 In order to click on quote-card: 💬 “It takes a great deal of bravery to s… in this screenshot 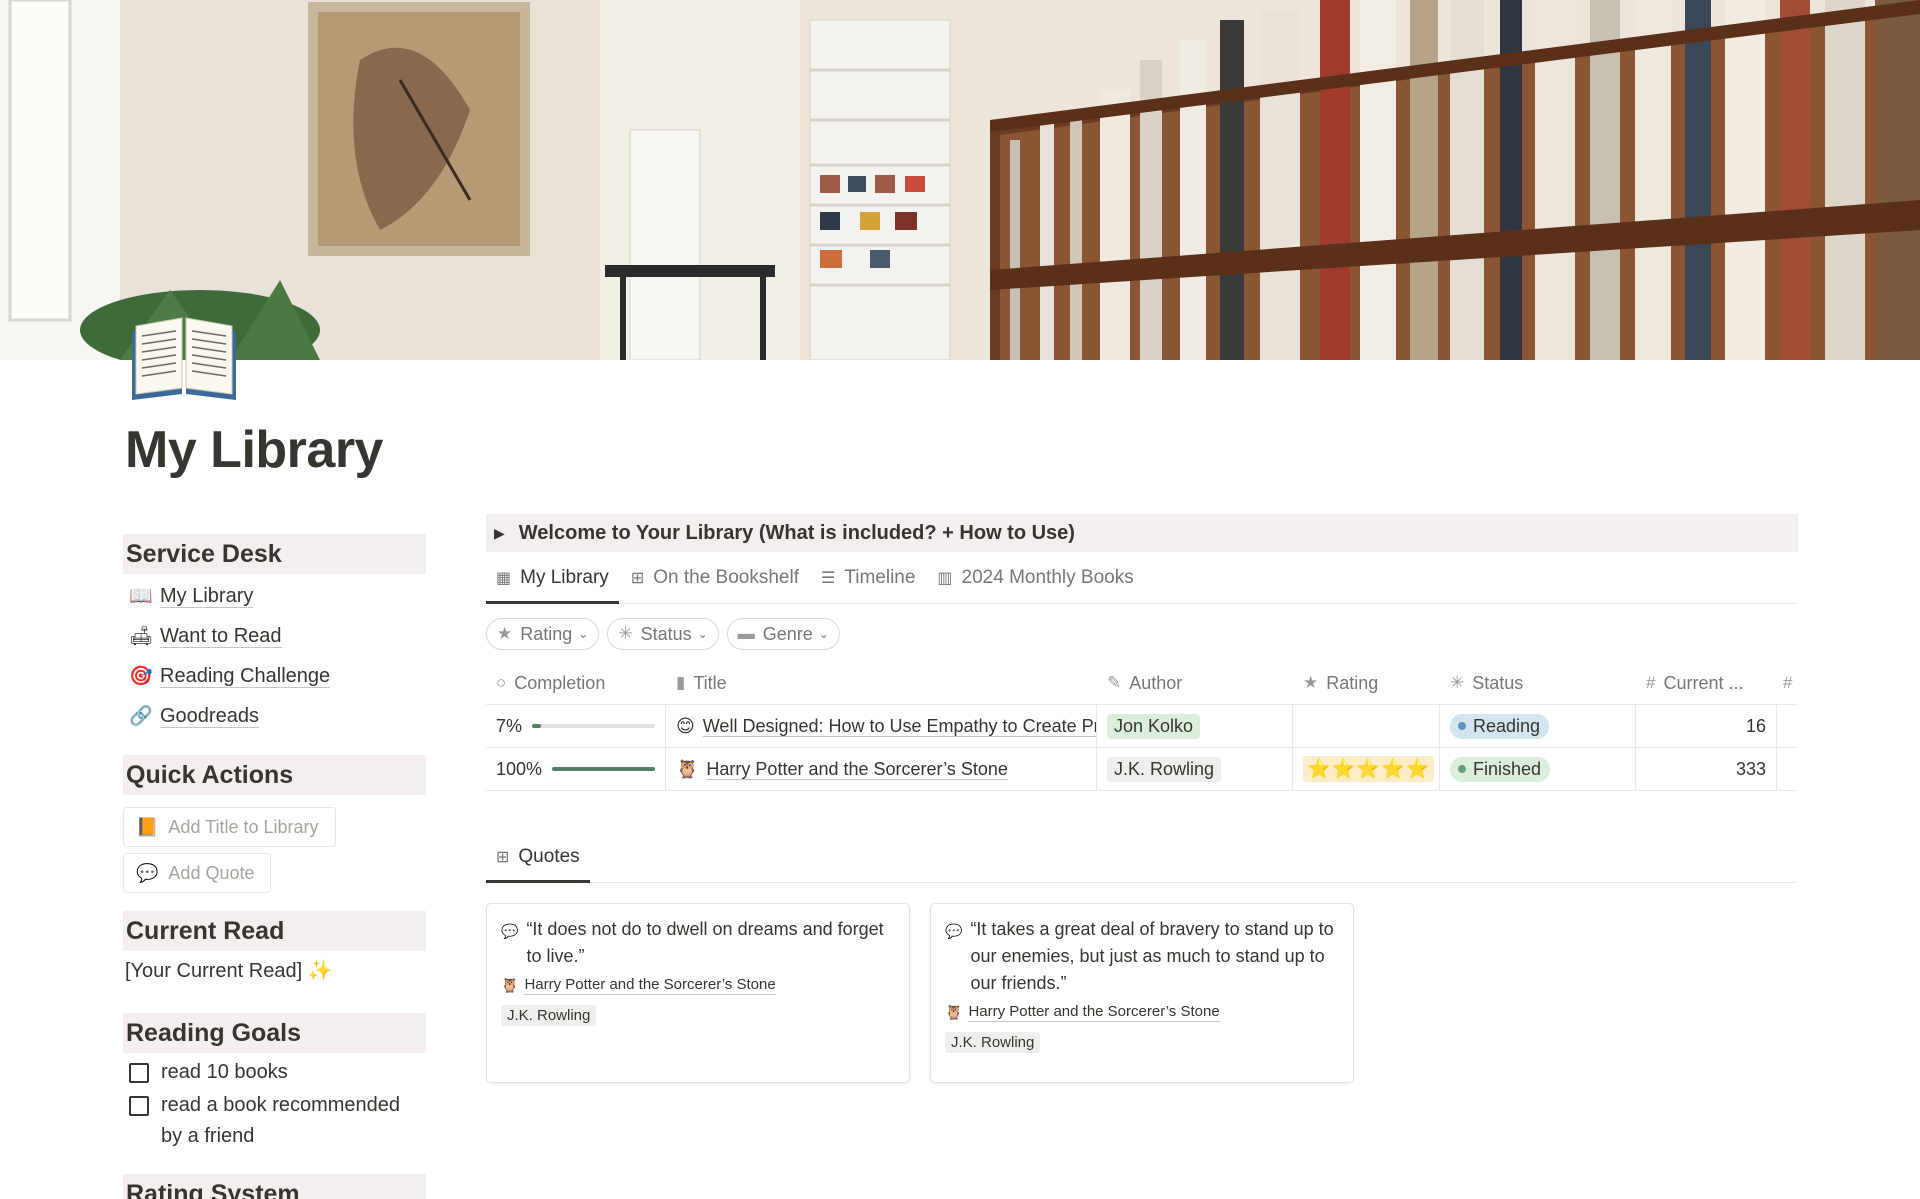, I will do `click(1142, 993)`.